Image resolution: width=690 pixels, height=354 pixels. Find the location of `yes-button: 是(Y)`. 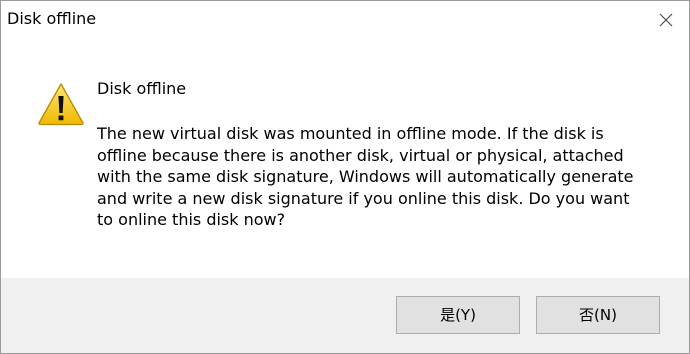

yes-button: 是(Y) is located at coordinates (458, 315).